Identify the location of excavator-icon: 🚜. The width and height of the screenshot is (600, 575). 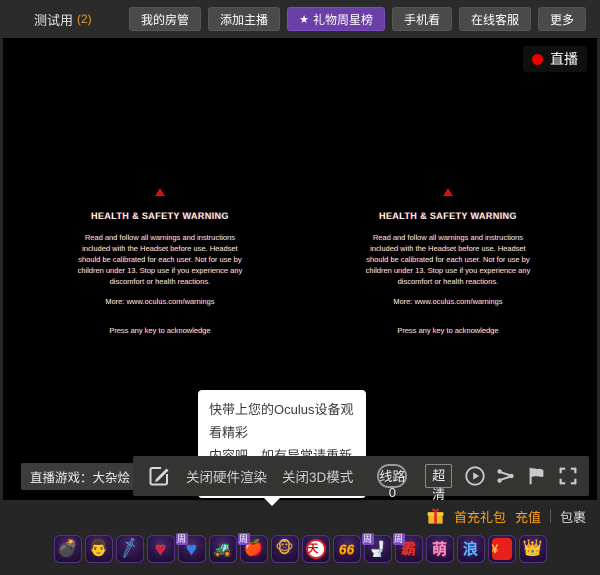
(222, 549).